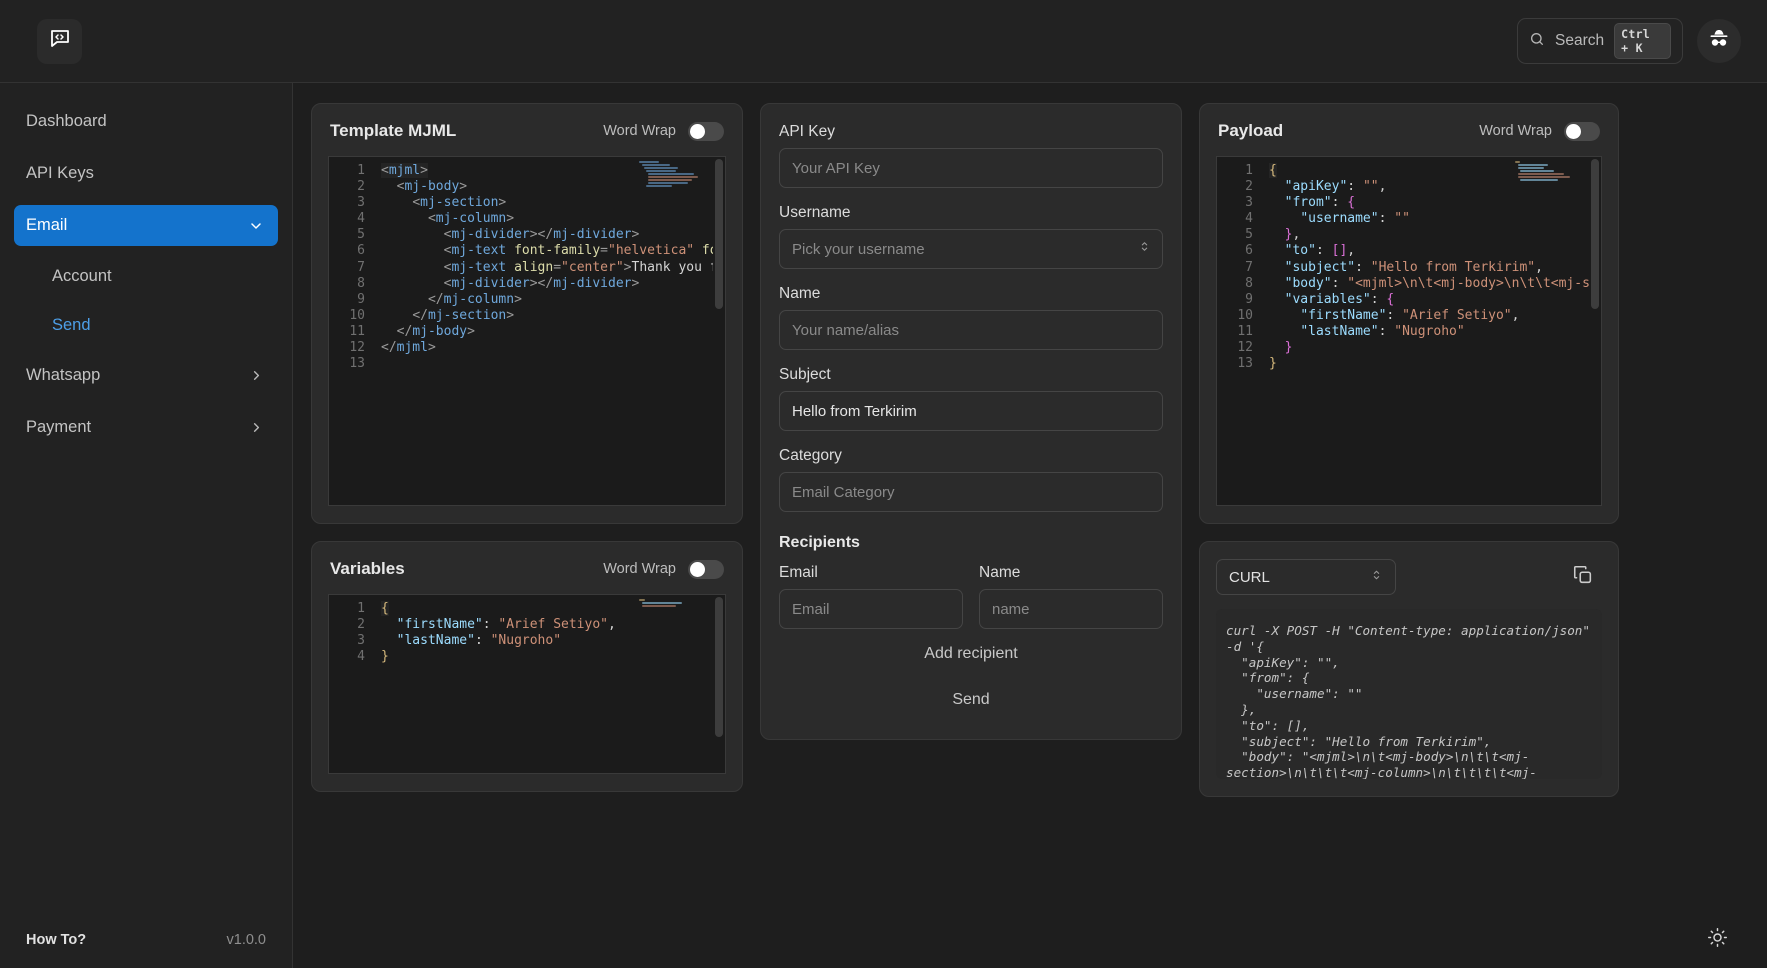 Image resolution: width=1767 pixels, height=968 pixels. What do you see at coordinates (971, 649) in the screenshot?
I see `add-recipient-button: Add recipient` at bounding box center [971, 649].